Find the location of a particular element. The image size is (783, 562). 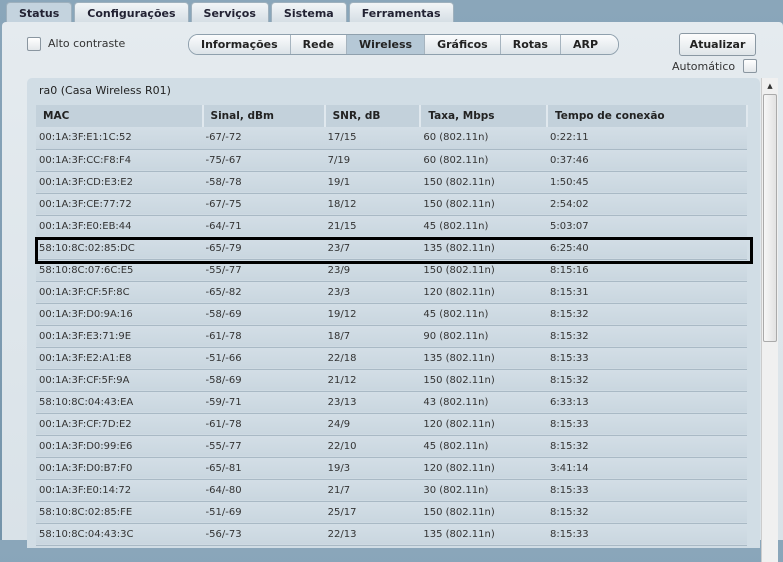

column-header: Tempo de conexão is located at coordinates (647, 116).